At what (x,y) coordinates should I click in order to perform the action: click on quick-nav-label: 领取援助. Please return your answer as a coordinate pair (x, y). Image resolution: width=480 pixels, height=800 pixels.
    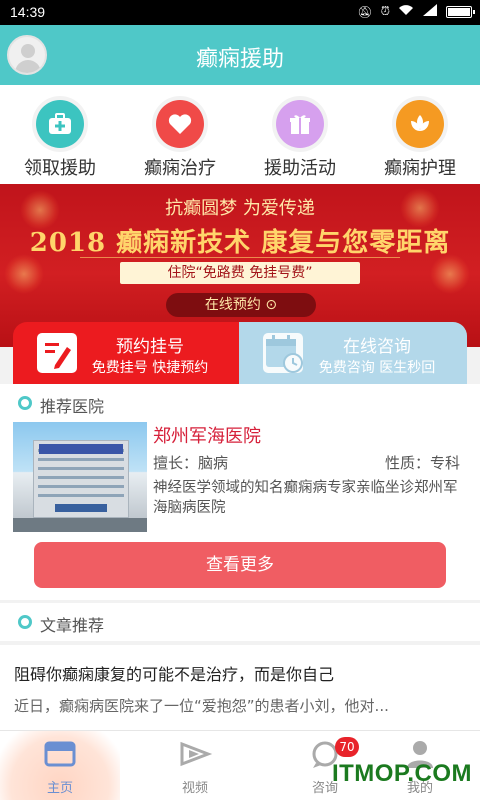
    Looking at the image, I should click on (60, 168).